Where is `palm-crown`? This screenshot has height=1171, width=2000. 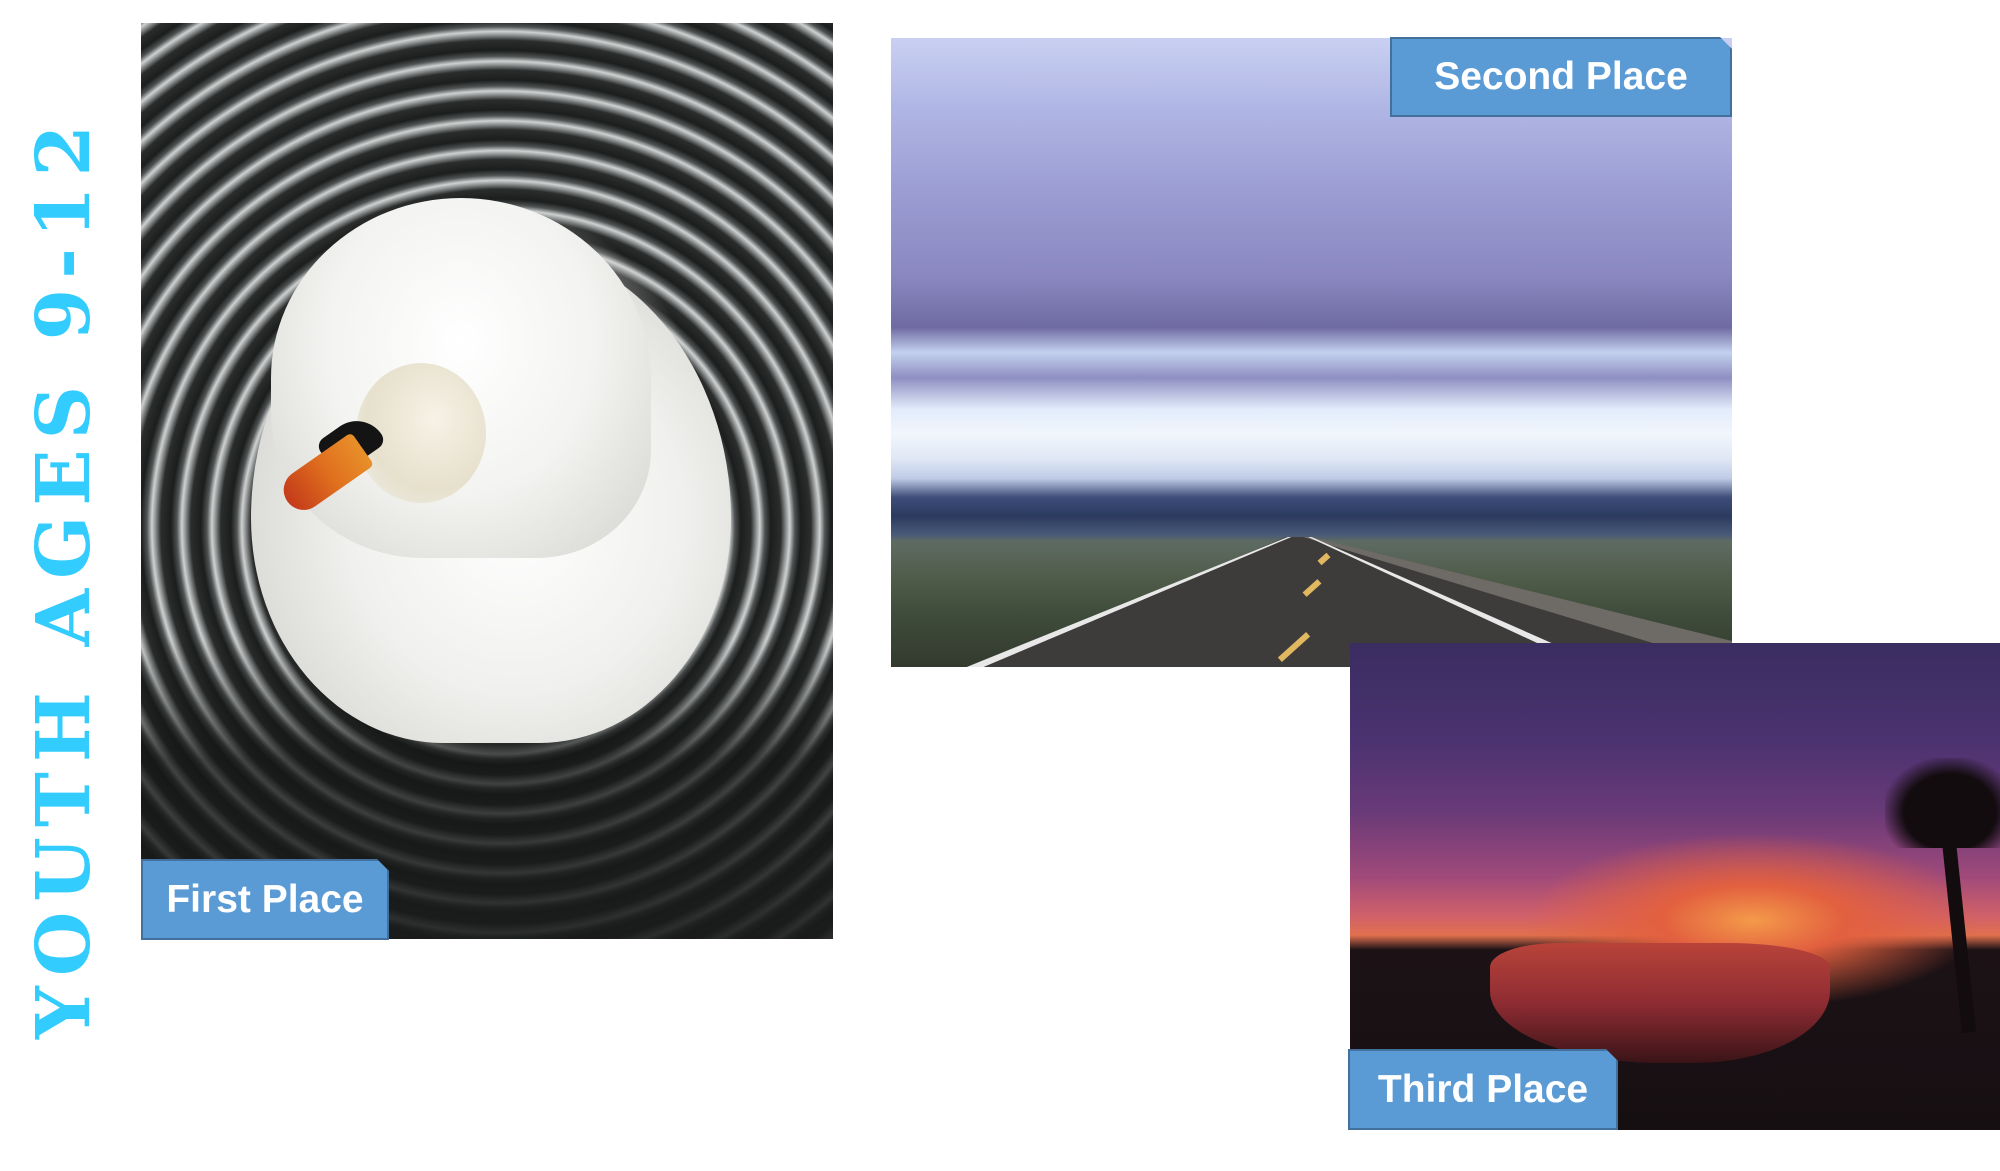 palm-crown is located at coordinates (1942, 803).